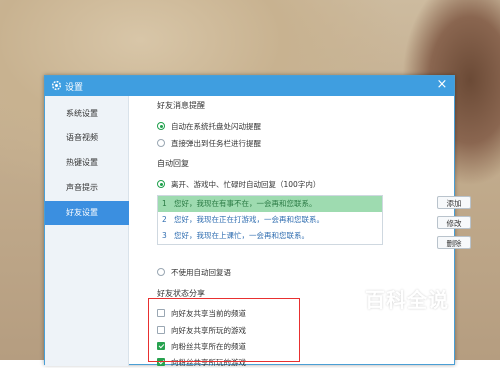  What do you see at coordinates (201, 272) in the screenshot?
I see `no-auto-reply-label: 不使用自动回复语` at bounding box center [201, 272].